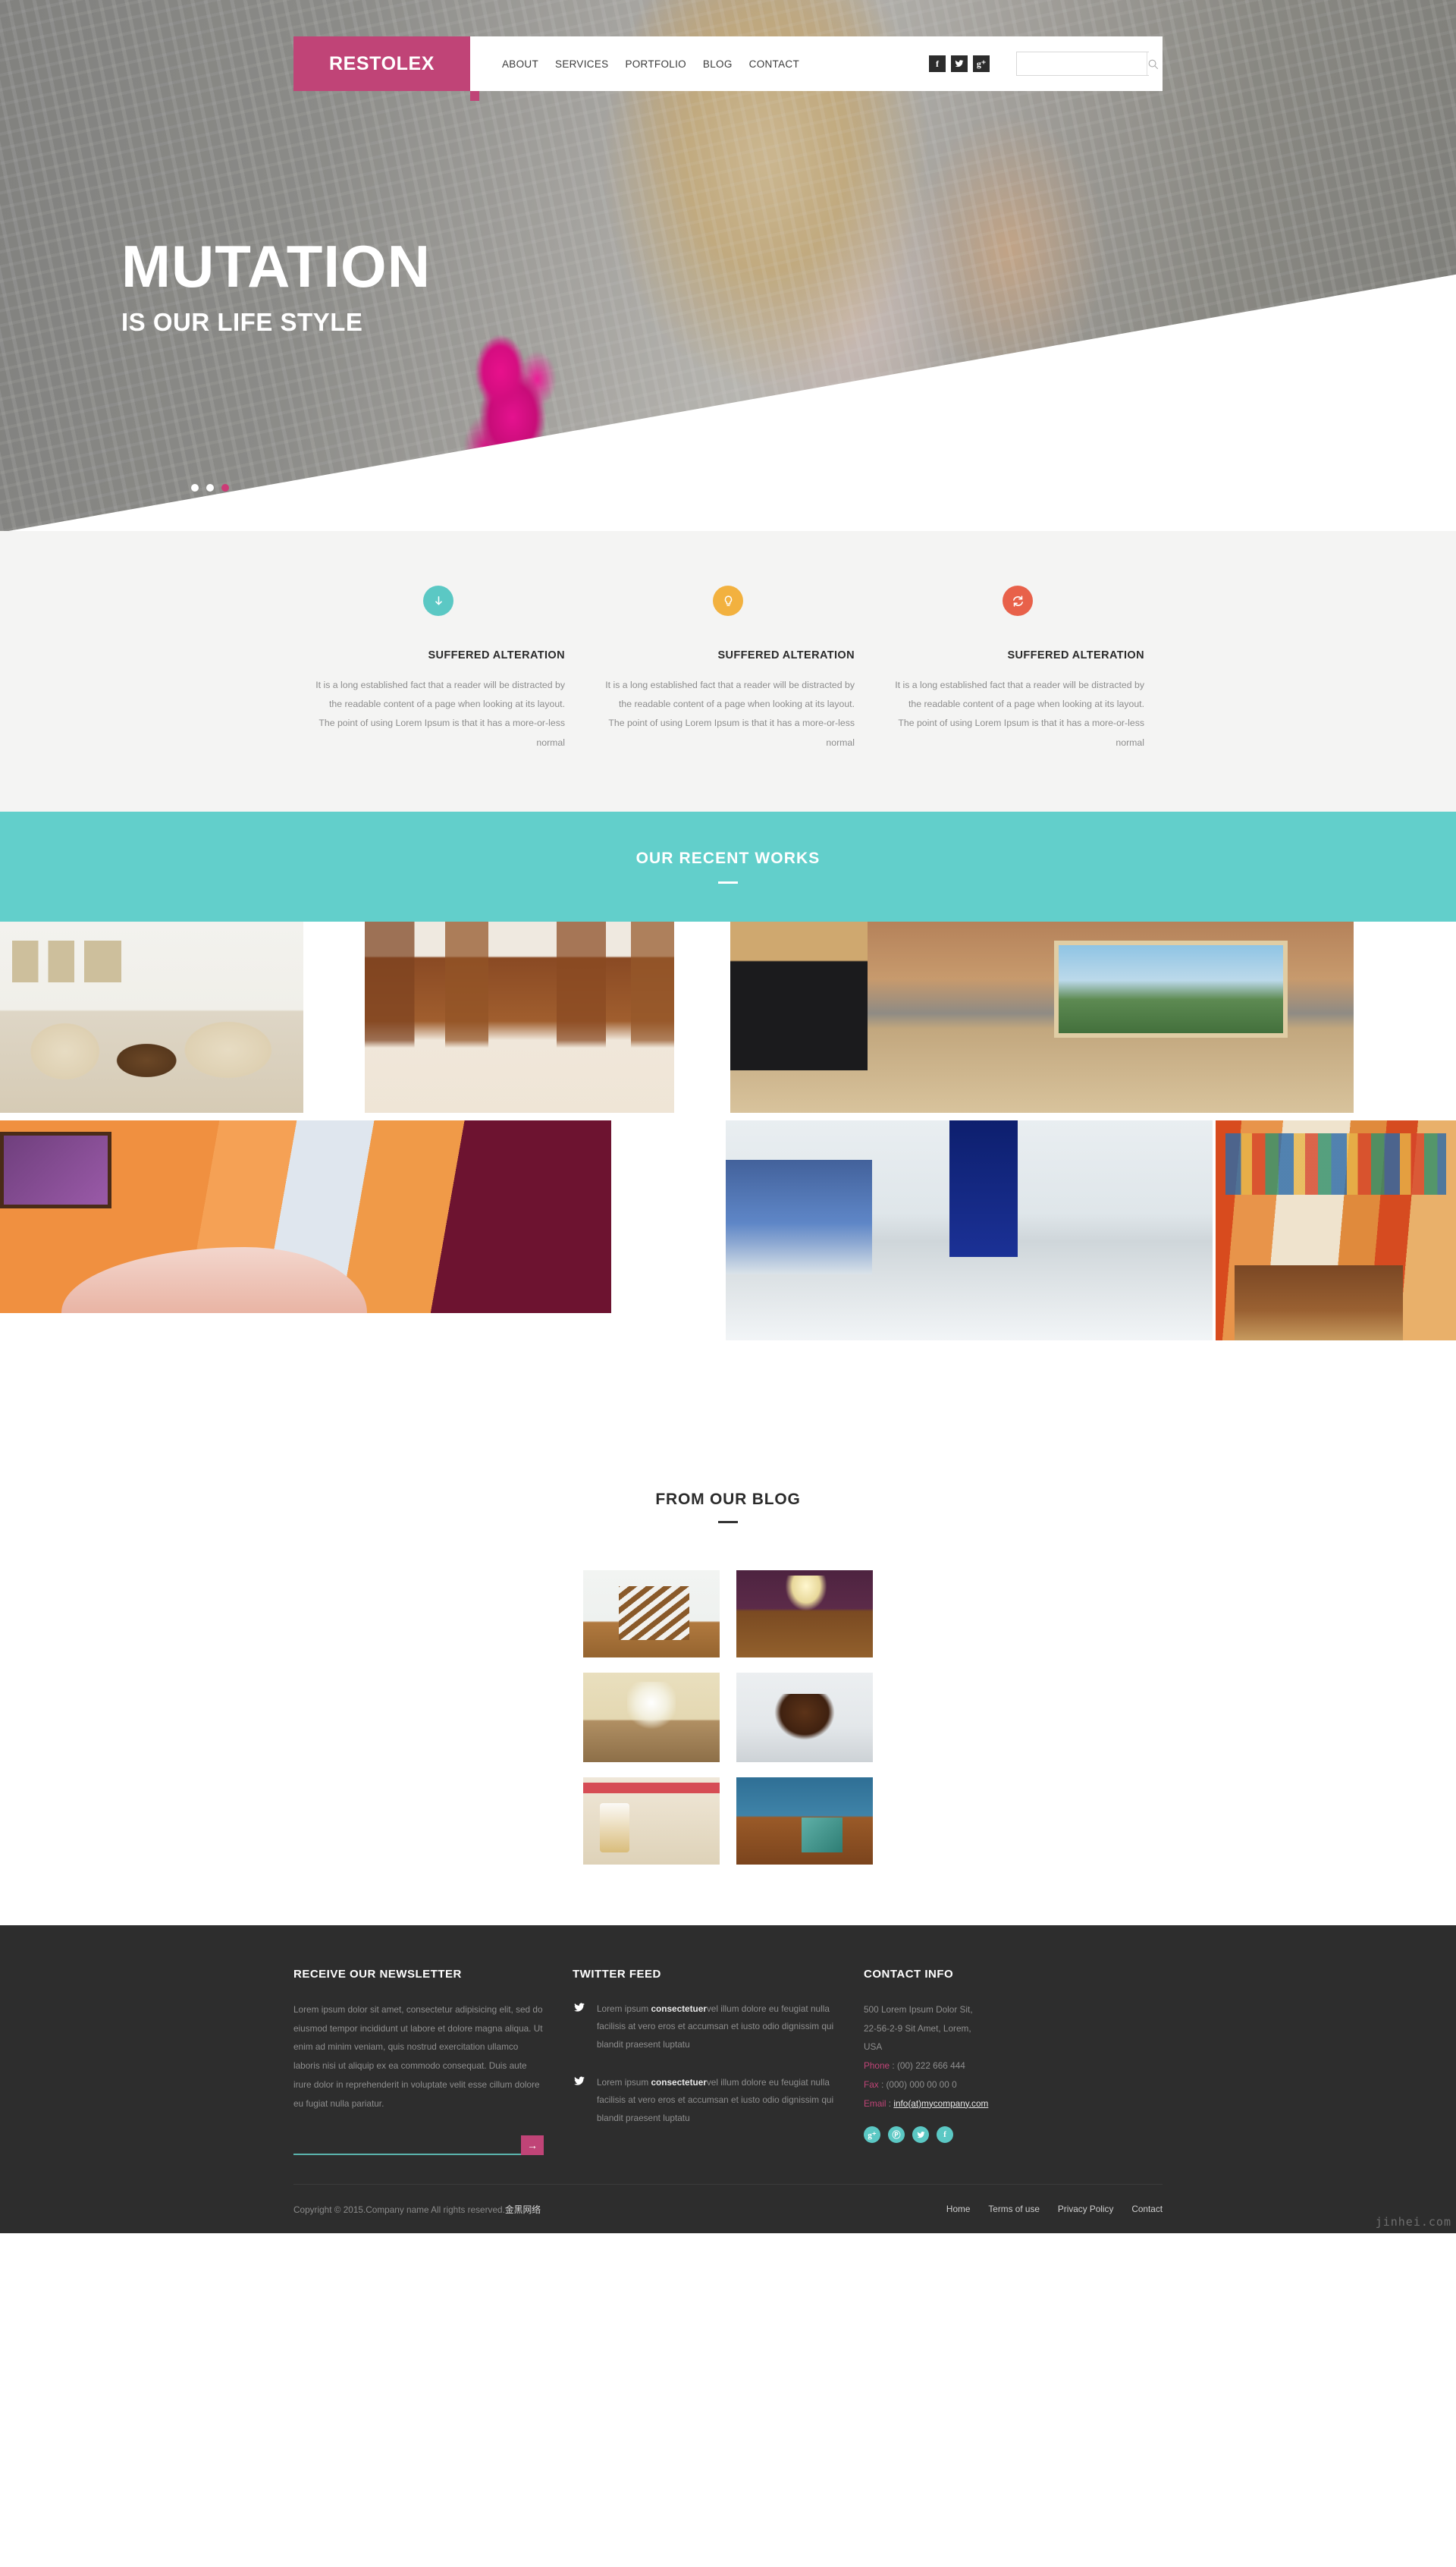  I want to click on nav-item-blog: BLOG, so click(718, 64).